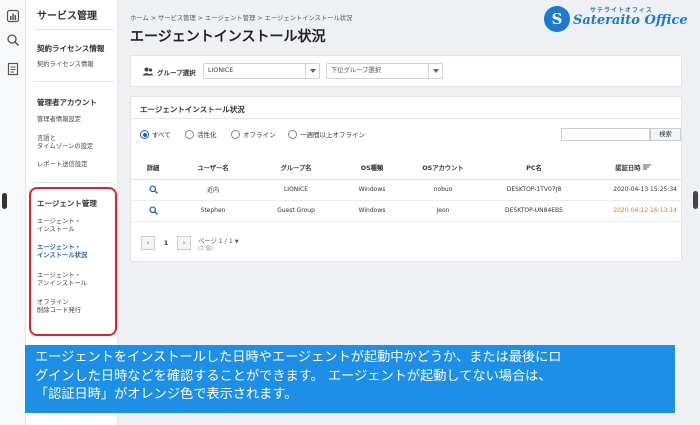  What do you see at coordinates (166, 394) in the screenshot?
I see `caption-line: 「認証日時」がオレンジ色で表示されます。` at bounding box center [166, 394].